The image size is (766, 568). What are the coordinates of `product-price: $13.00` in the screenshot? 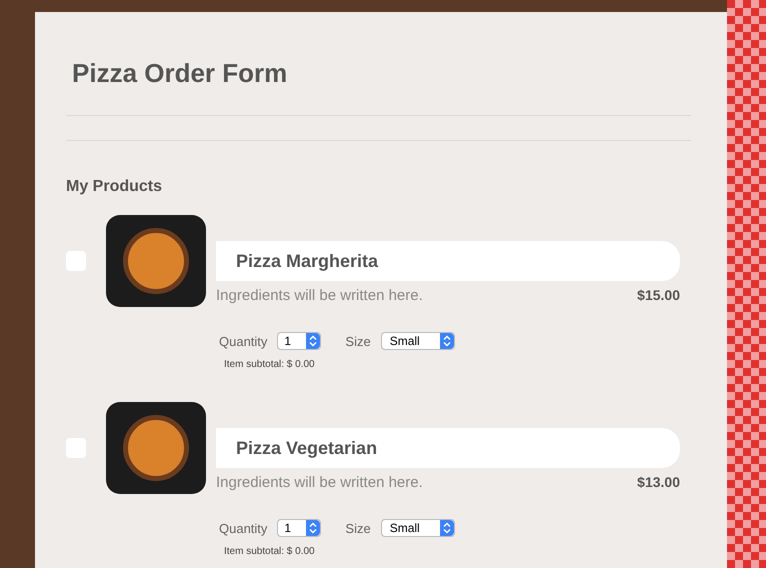 It's located at (658, 482).